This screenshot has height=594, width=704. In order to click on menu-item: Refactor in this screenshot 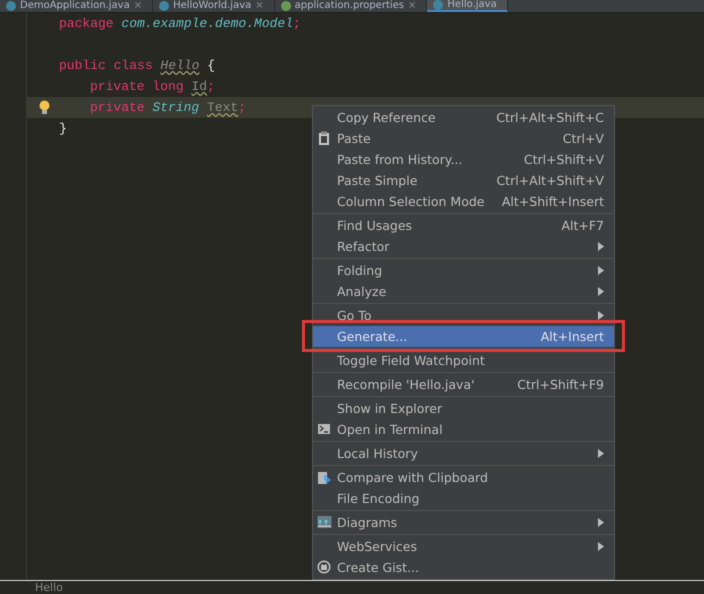, I will do `click(463, 246)`.